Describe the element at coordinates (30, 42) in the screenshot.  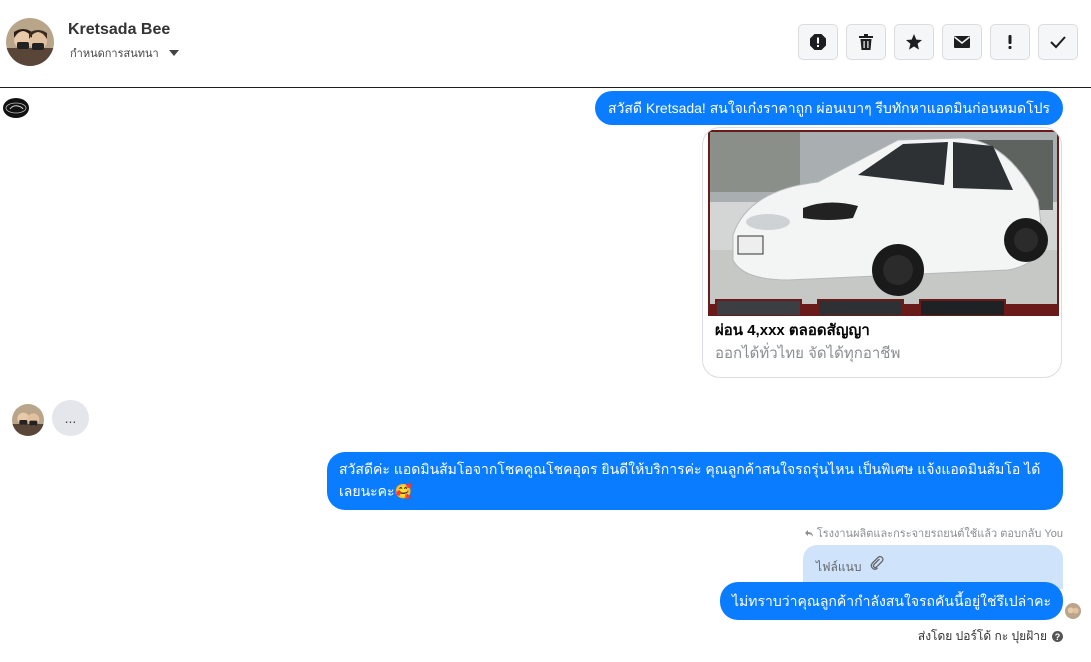
I see `contact-avatar` at that location.